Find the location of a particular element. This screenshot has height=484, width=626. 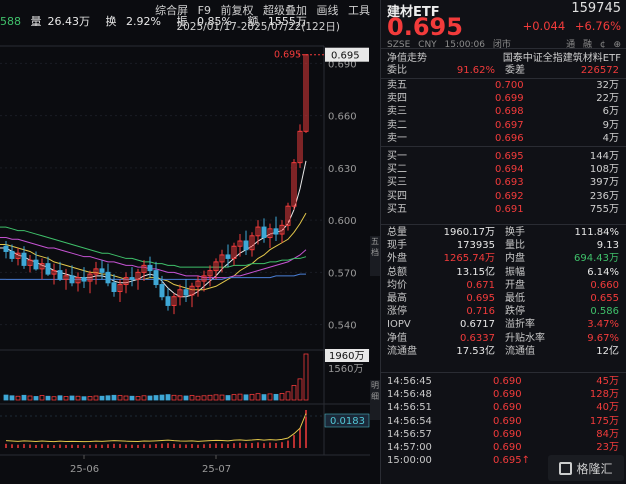

tick-volume: 45万 is located at coordinates (607, 381).